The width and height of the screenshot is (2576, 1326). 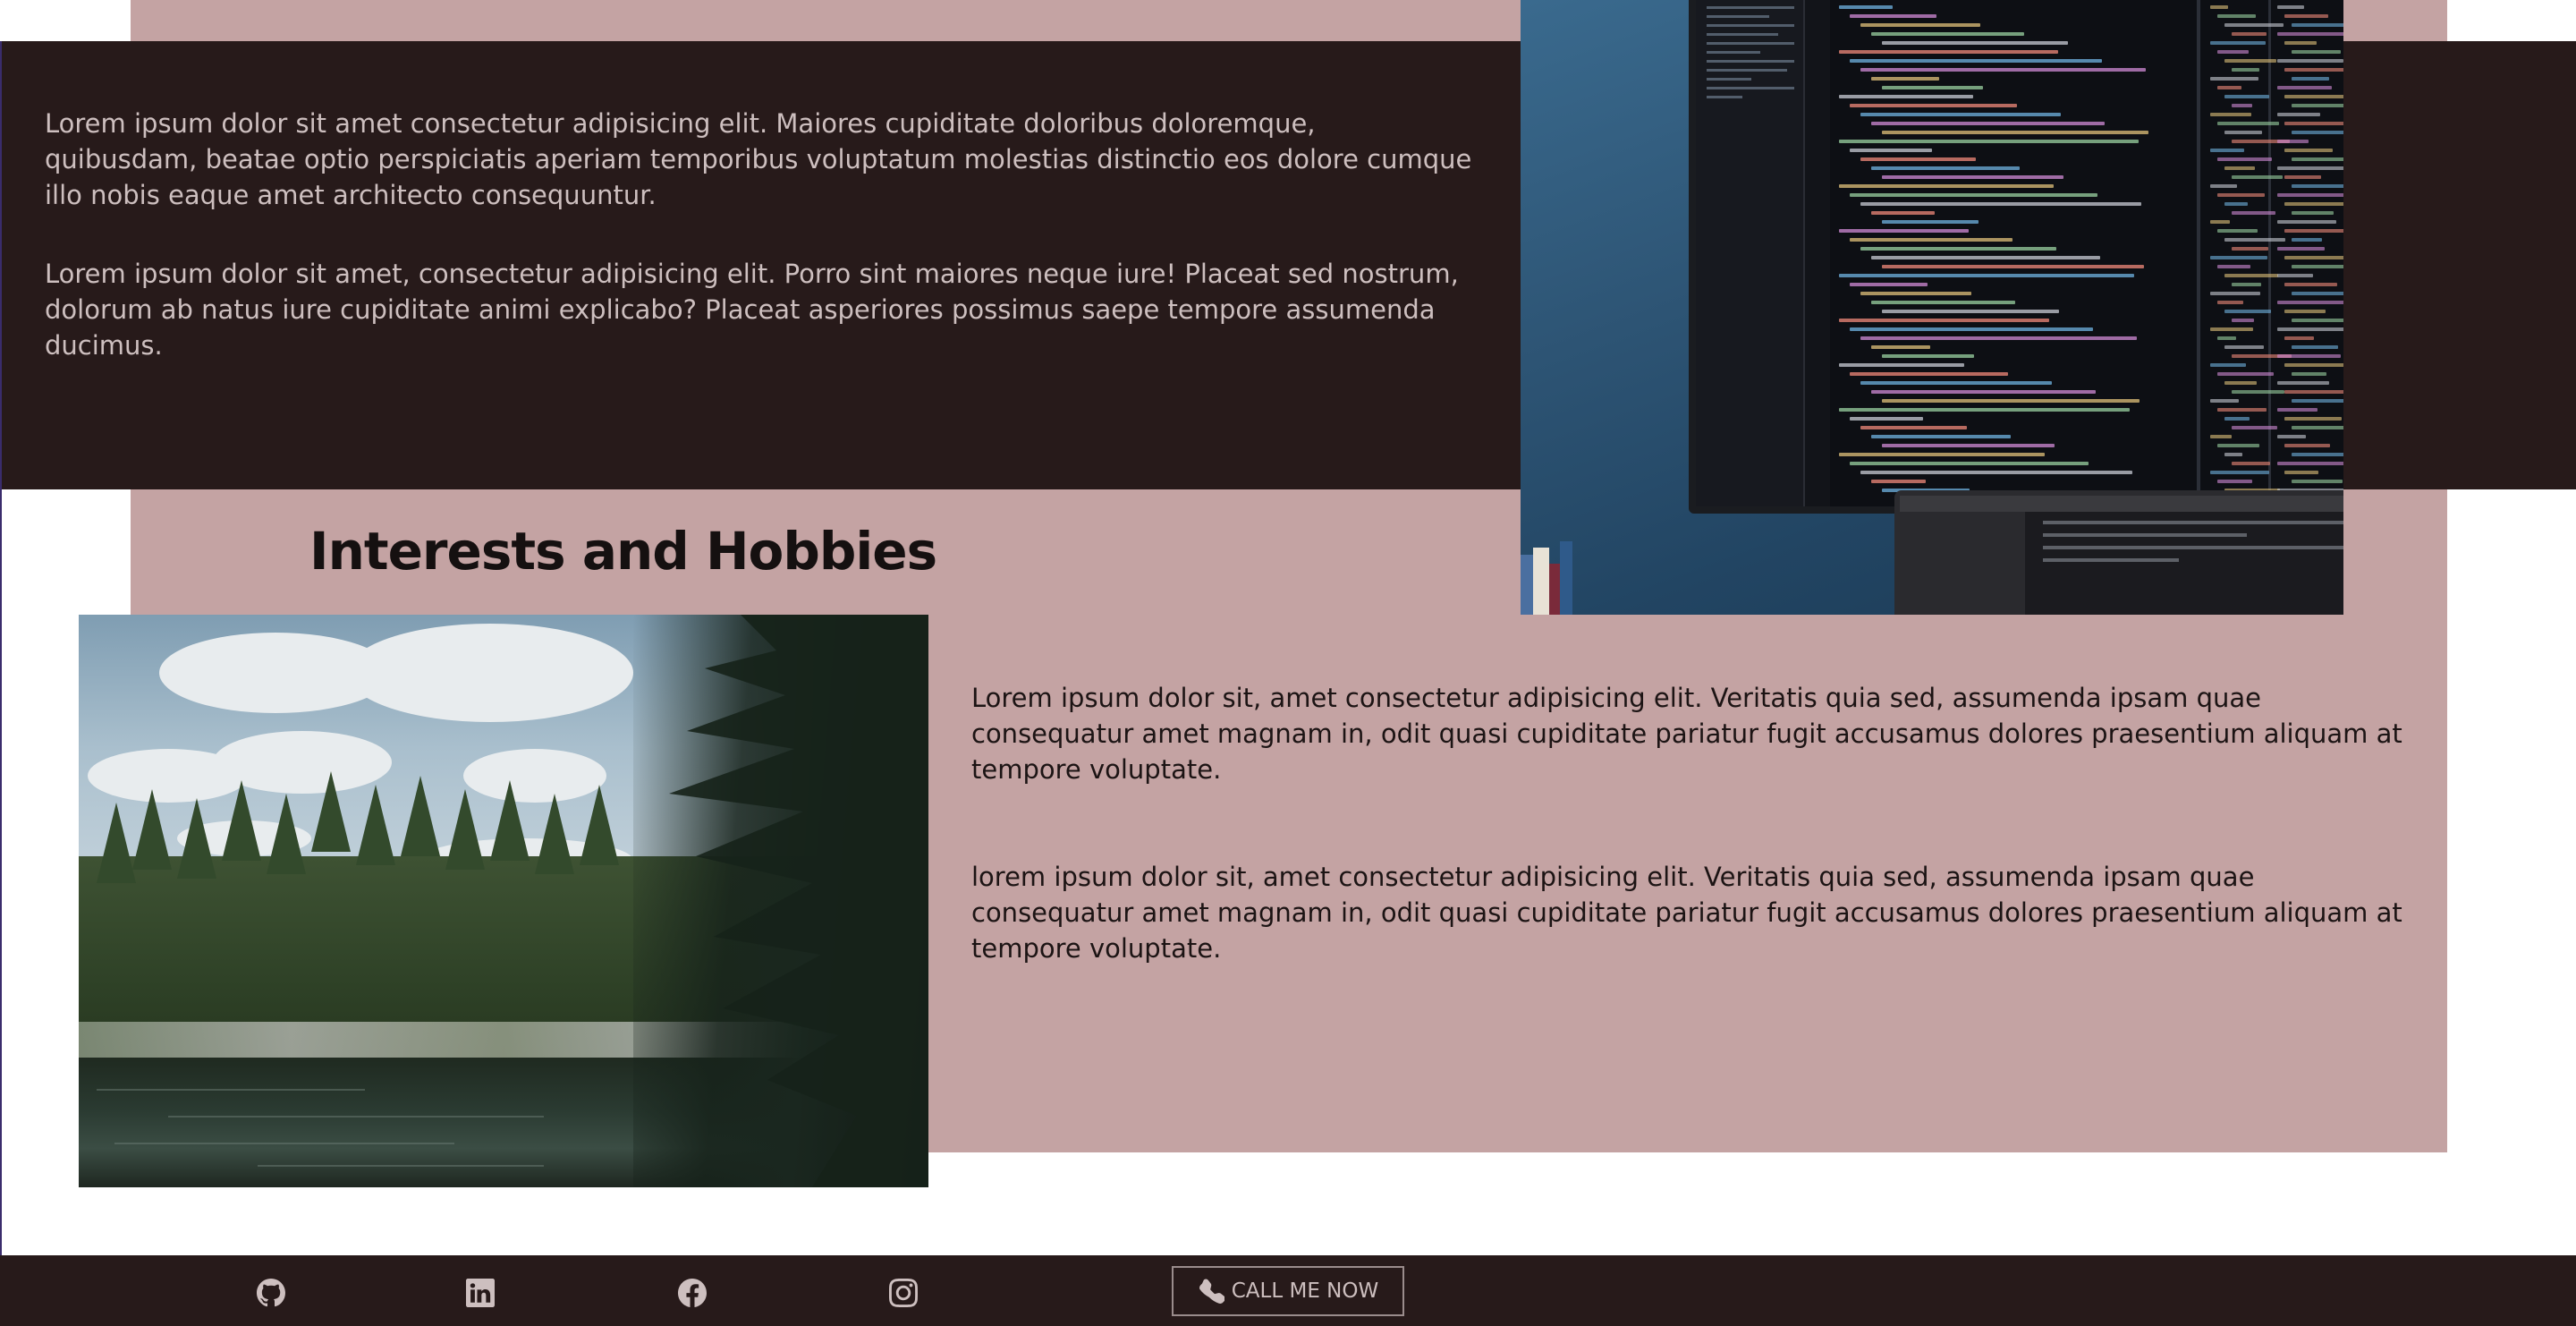 I want to click on call-me-label: CALL ME NOW, so click(x=1305, y=1291).